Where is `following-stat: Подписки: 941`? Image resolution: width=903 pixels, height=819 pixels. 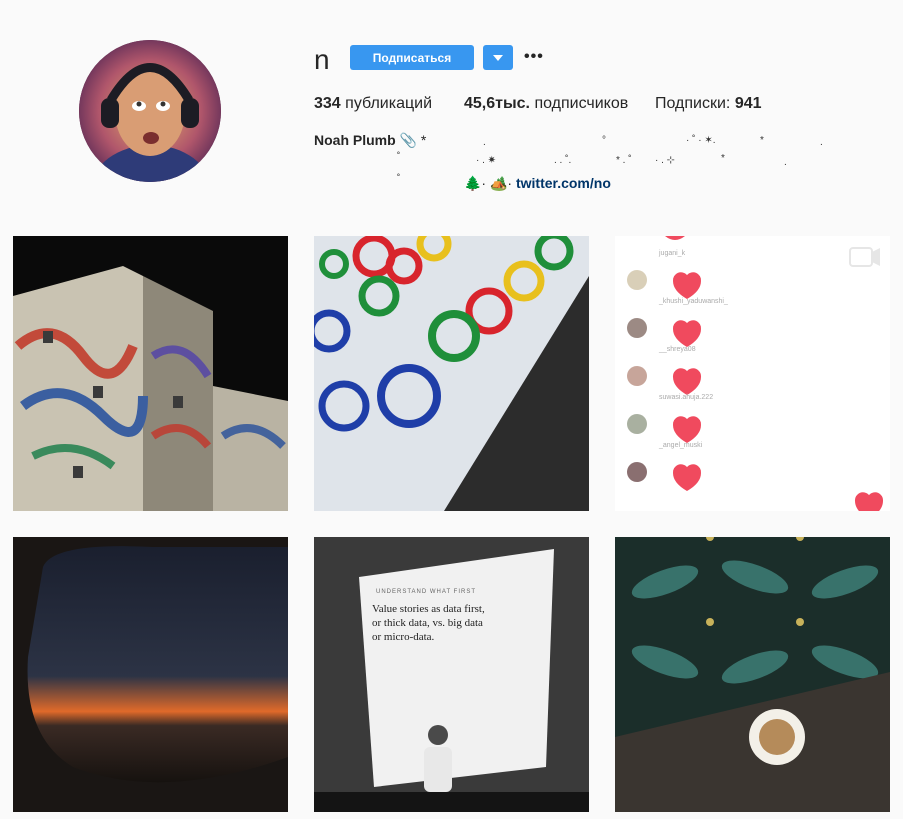 following-stat: Подписки: 941 is located at coordinates (708, 104).